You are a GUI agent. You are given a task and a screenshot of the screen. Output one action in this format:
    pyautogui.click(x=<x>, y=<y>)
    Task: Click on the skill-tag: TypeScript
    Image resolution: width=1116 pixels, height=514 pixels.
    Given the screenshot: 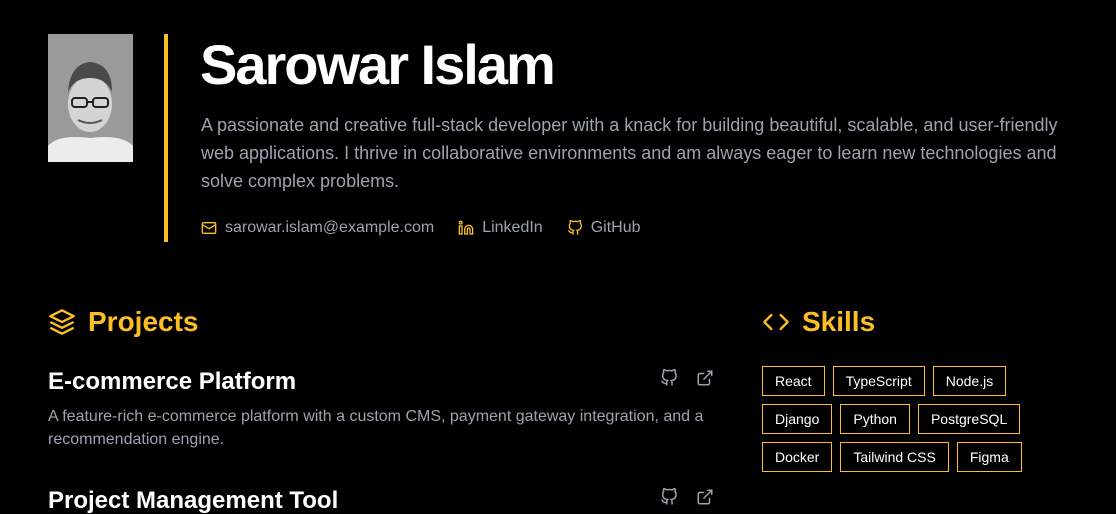 What is the action you would take?
    pyautogui.click(x=878, y=381)
    